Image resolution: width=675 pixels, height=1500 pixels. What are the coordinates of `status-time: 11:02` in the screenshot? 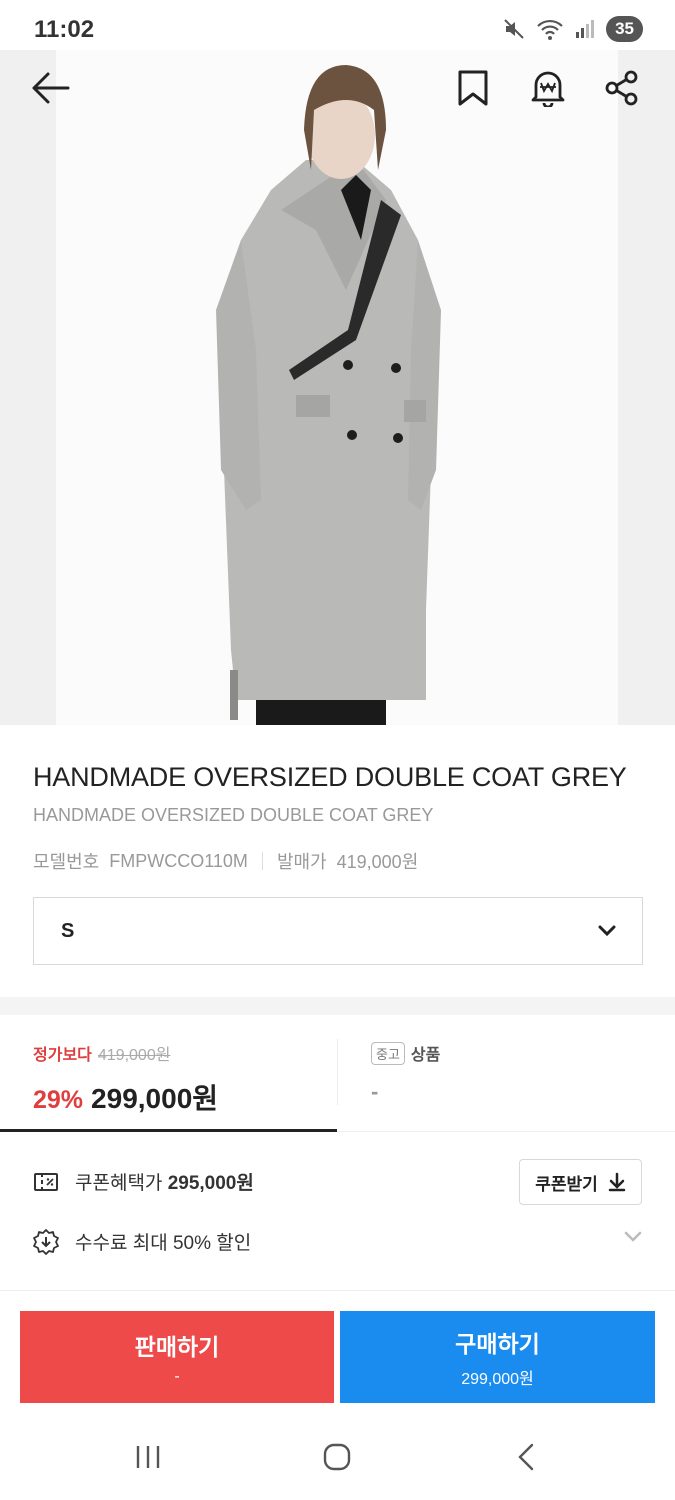 It's located at (64, 29).